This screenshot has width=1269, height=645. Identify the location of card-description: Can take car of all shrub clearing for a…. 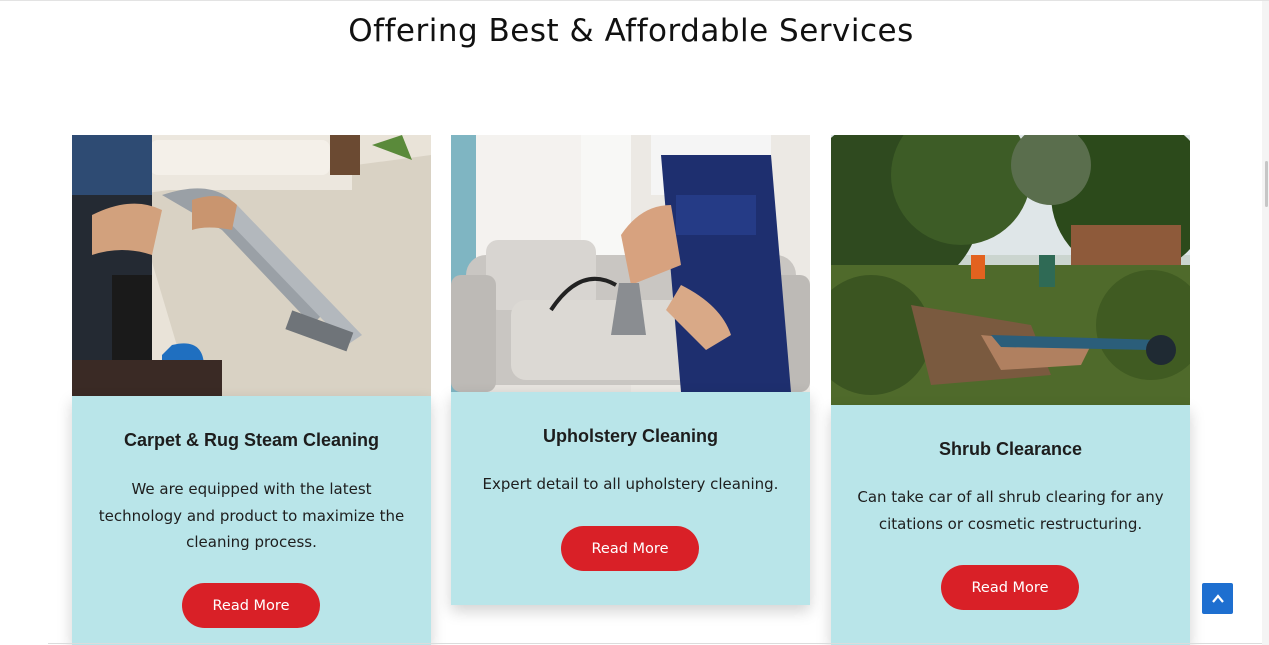
(1010, 510).